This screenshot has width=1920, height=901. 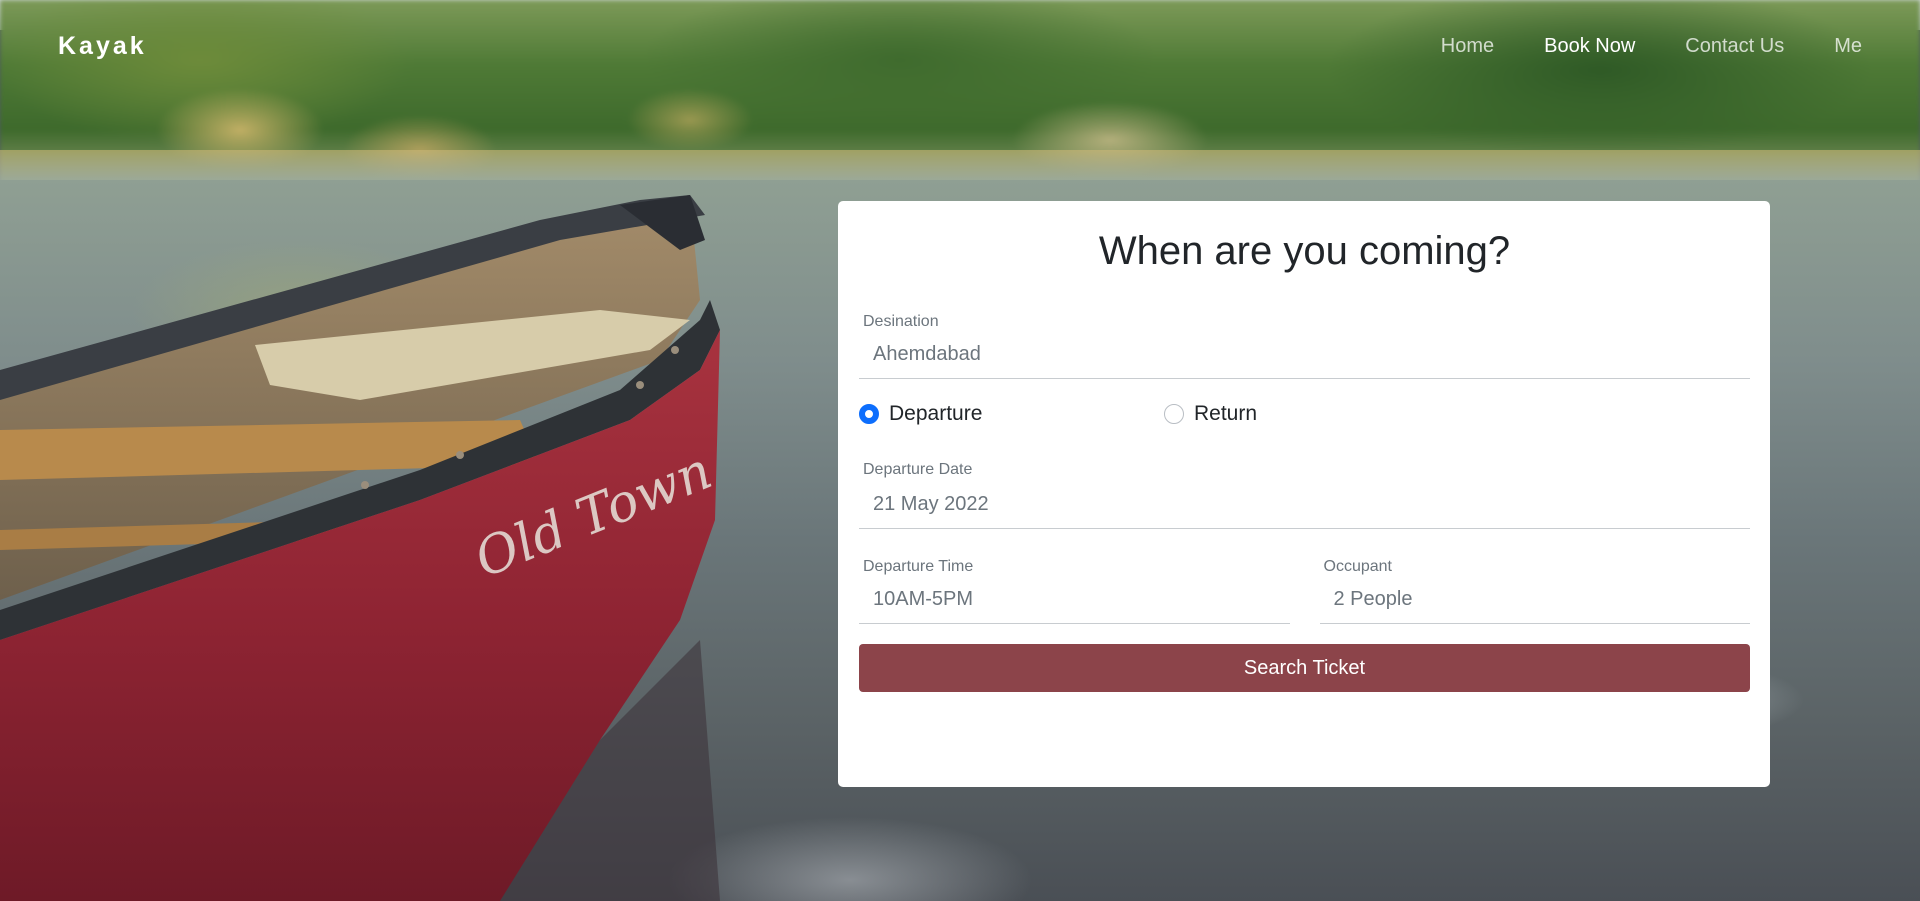 I want to click on departure-date-field: Departure Date, so click(x=1304, y=489).